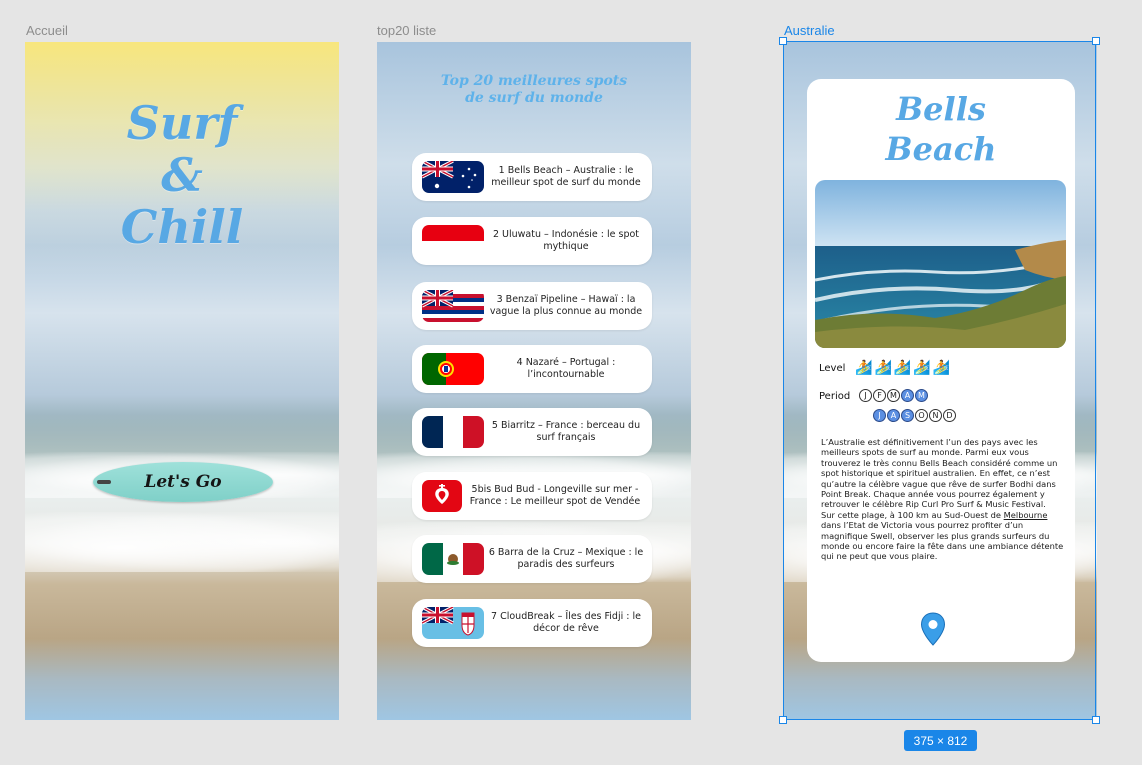 This screenshot has width=1142, height=765. I want to click on vendee-flag-icon, so click(442, 496).